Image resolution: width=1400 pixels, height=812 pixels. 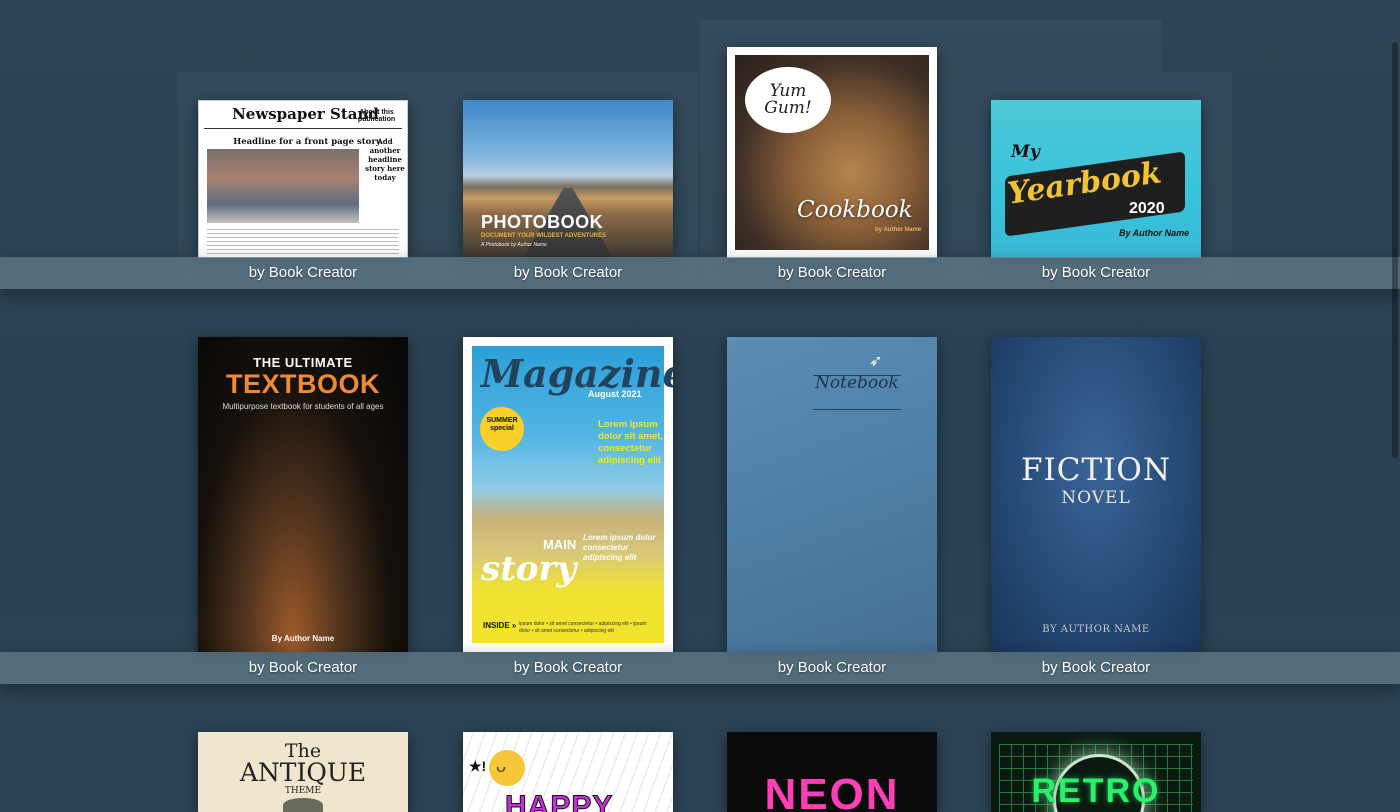 What do you see at coordinates (568, 772) in the screenshot?
I see `book-cover-happy: ★! ᴗ HAPPY` at bounding box center [568, 772].